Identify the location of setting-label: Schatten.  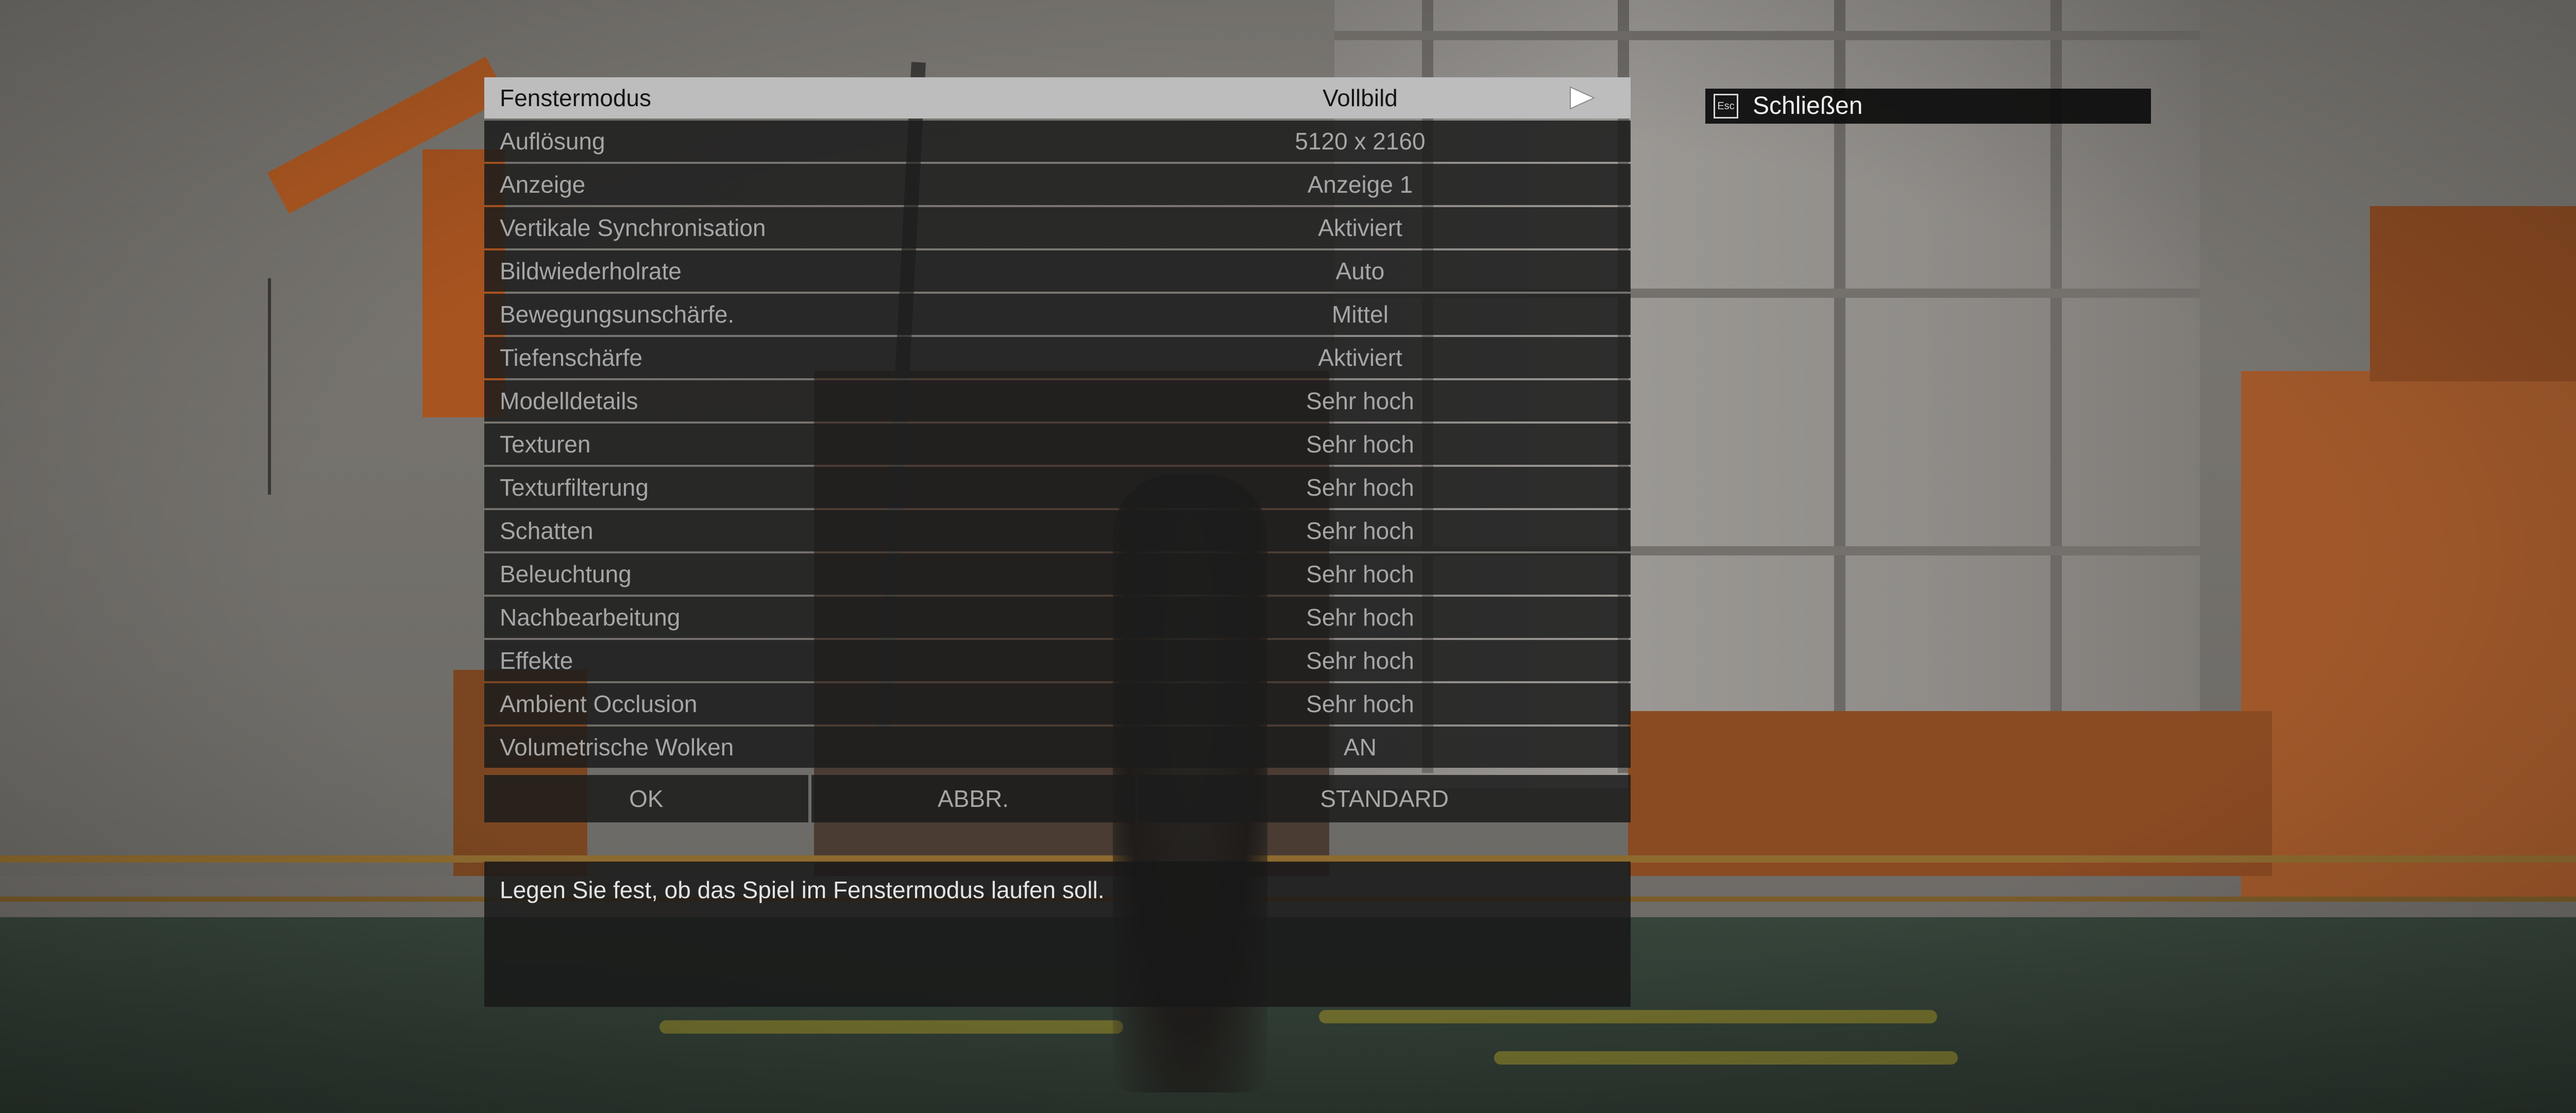
(547, 530).